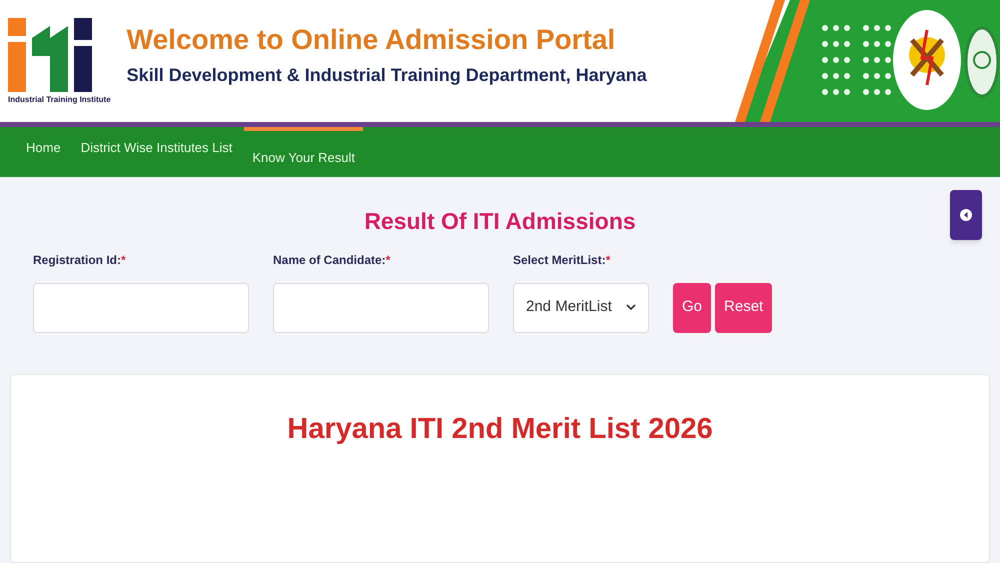 Image resolution: width=1000 pixels, height=563 pixels. What do you see at coordinates (692, 307) in the screenshot?
I see `form-button: Go` at bounding box center [692, 307].